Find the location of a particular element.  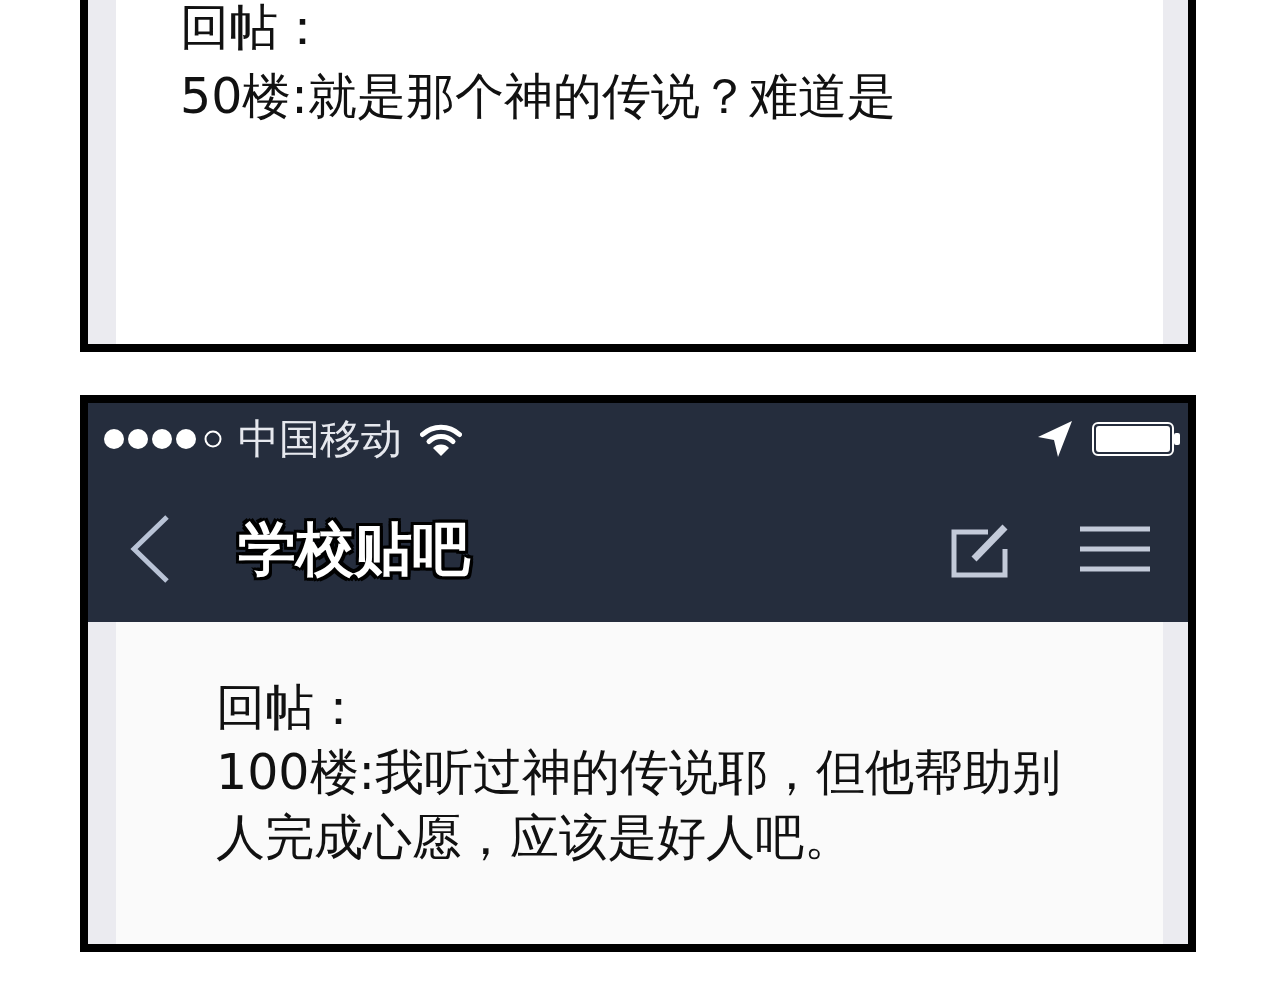

carrier-name: 中国移动 is located at coordinates (320, 439).